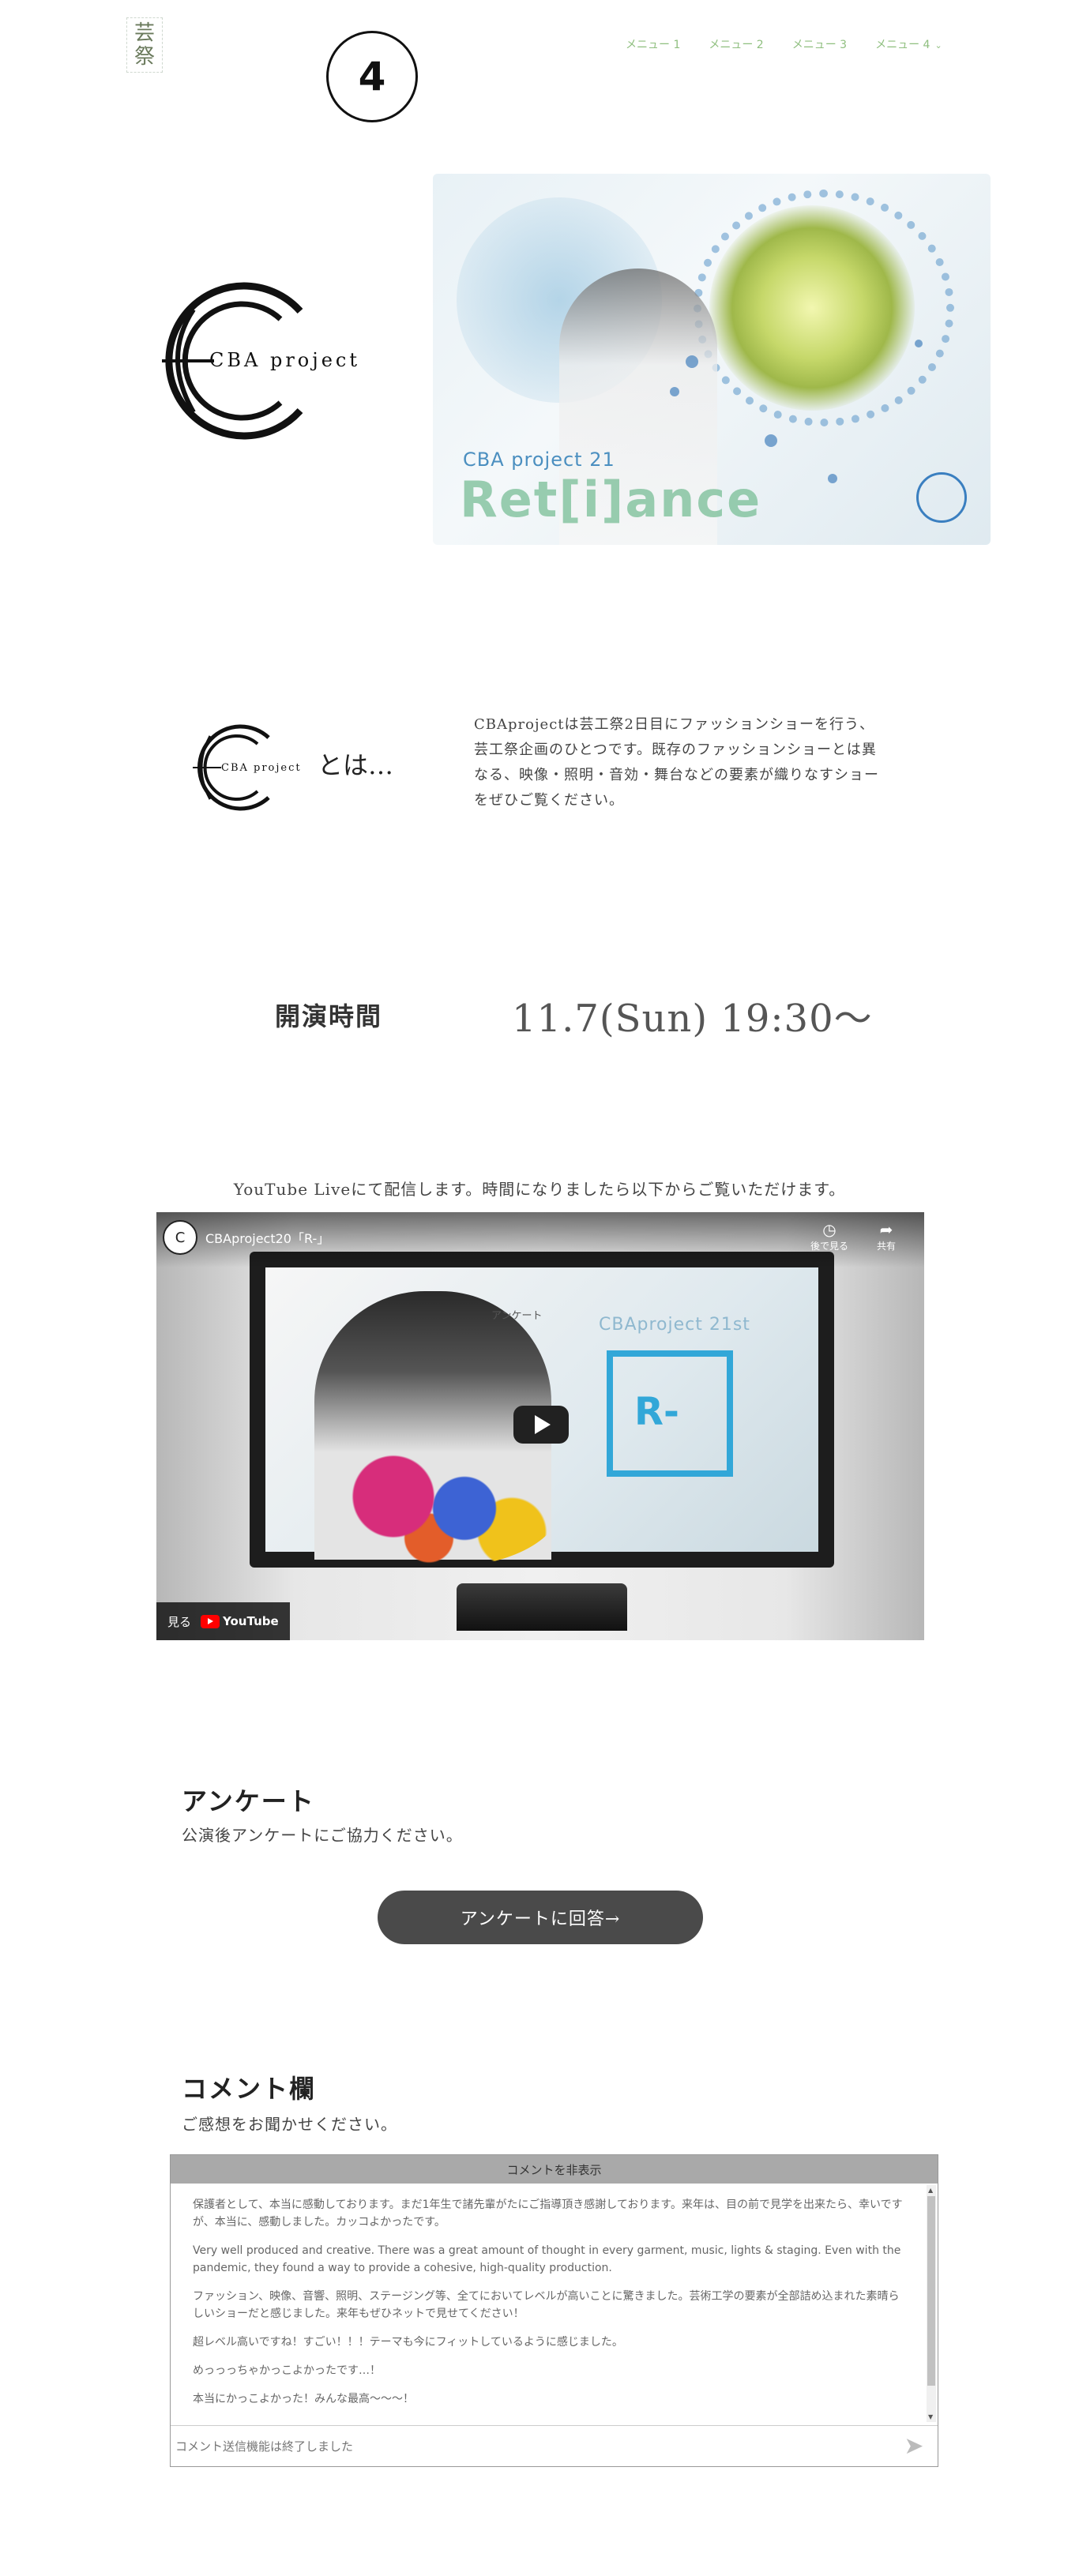  Describe the element at coordinates (540, 1917) in the screenshot. I see `survey-answer-button: アンケートに回答→` at that location.